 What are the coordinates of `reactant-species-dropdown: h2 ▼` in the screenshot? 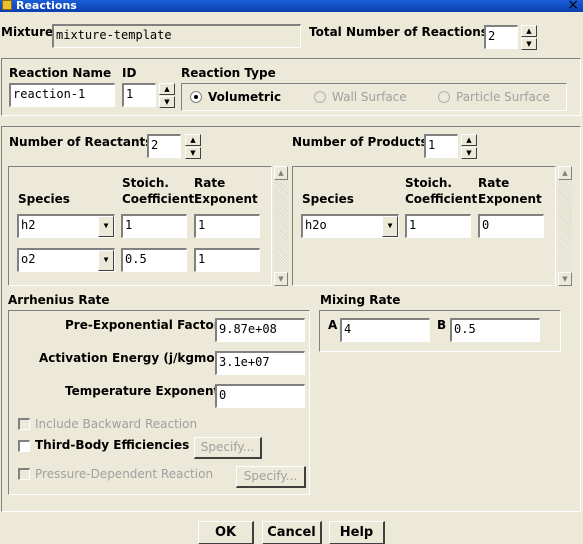 It's located at (66, 226).